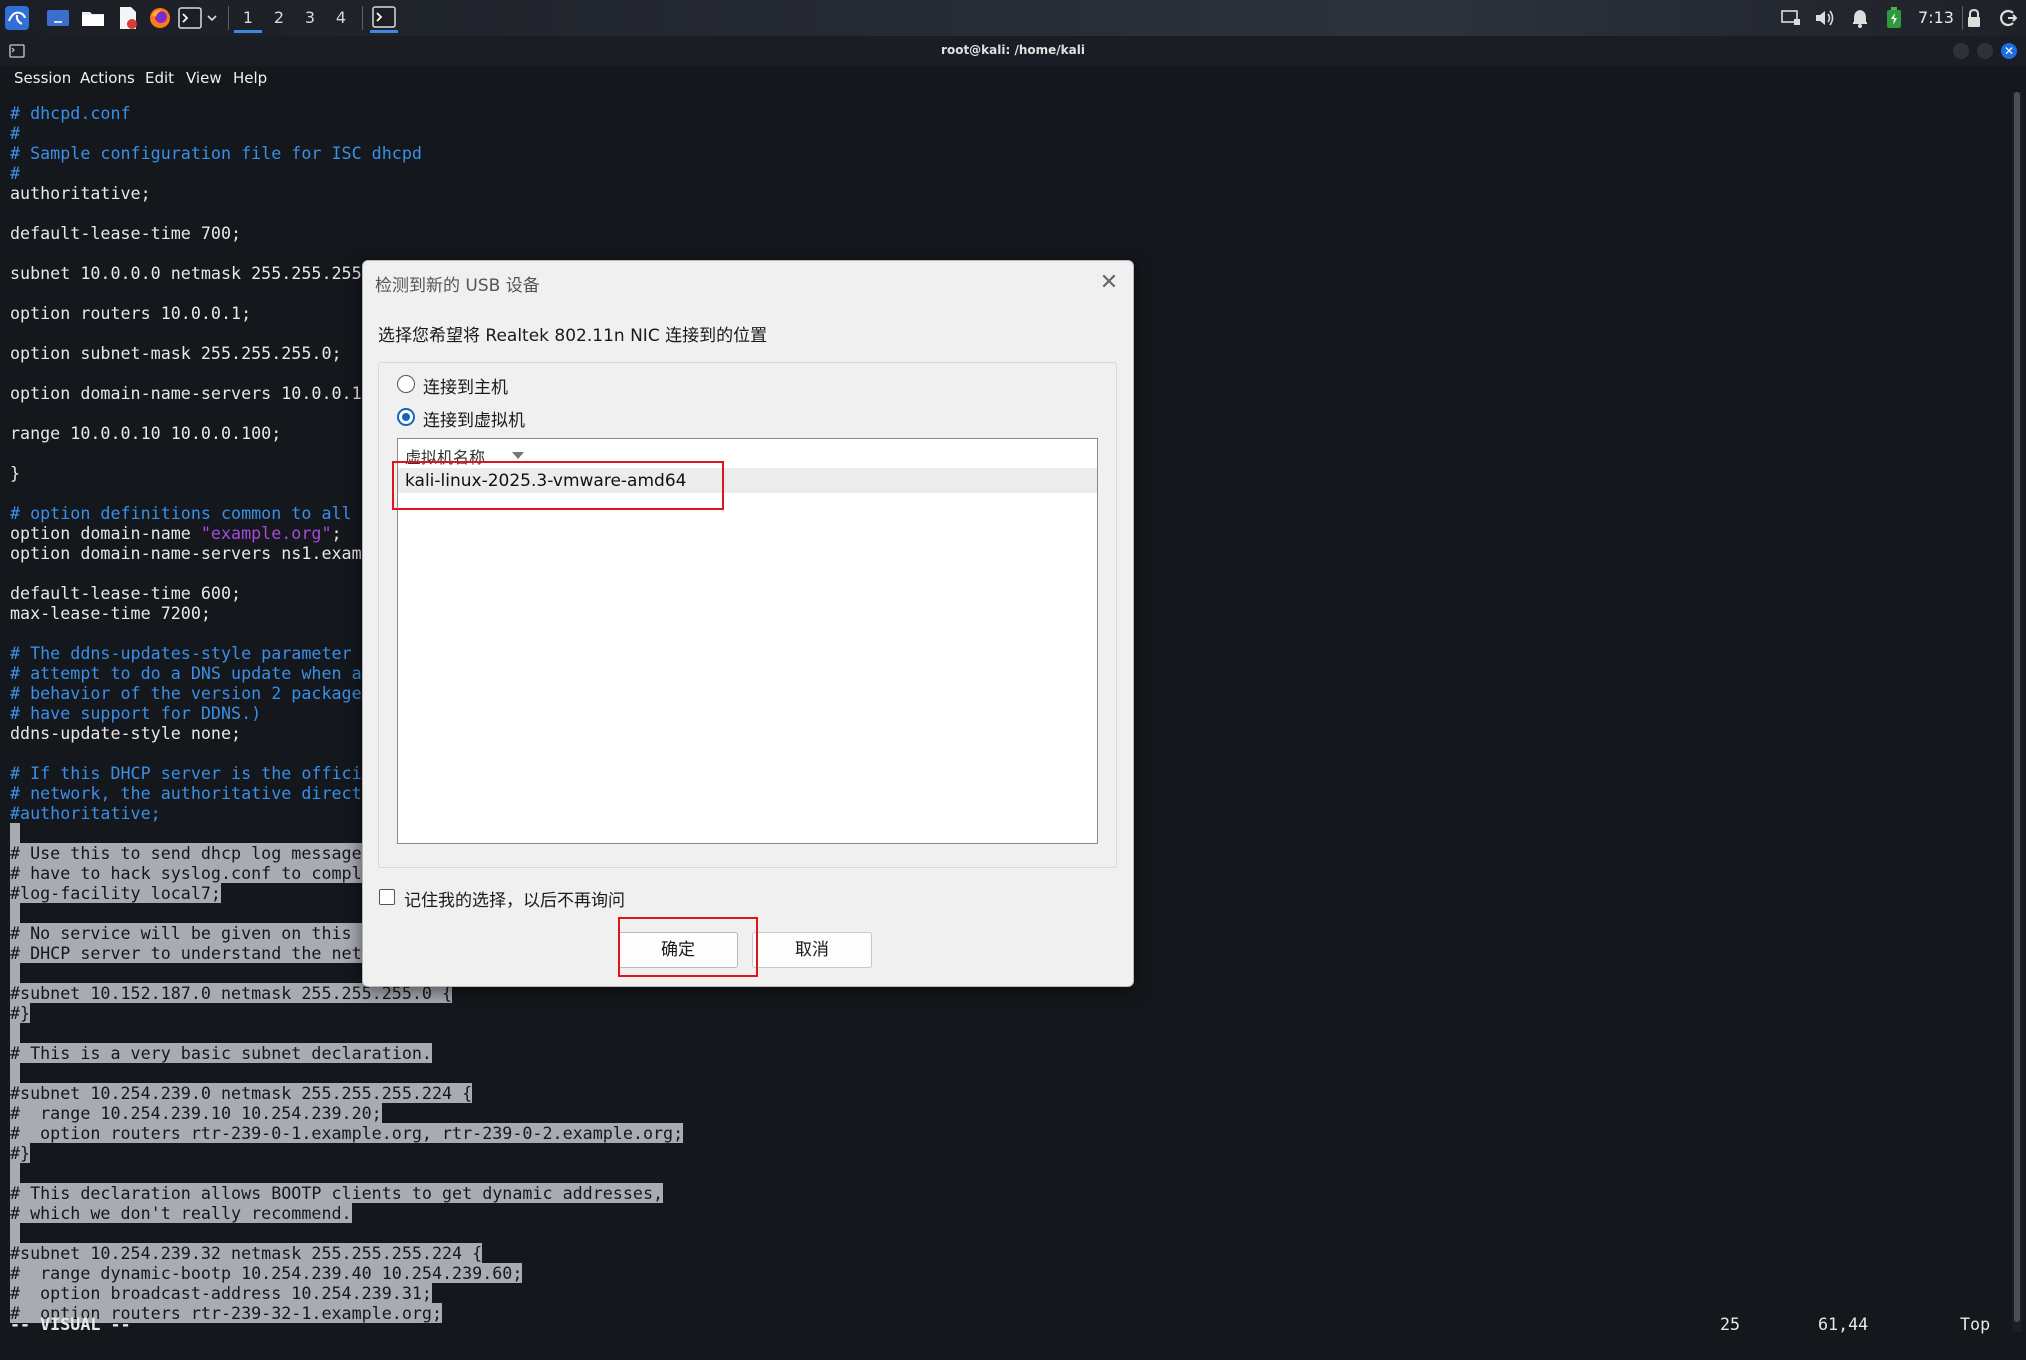 The image size is (2026, 1360). Describe the element at coordinates (465, 385) in the screenshot. I see `radio-connect-host-label: 连接到主机` at that location.